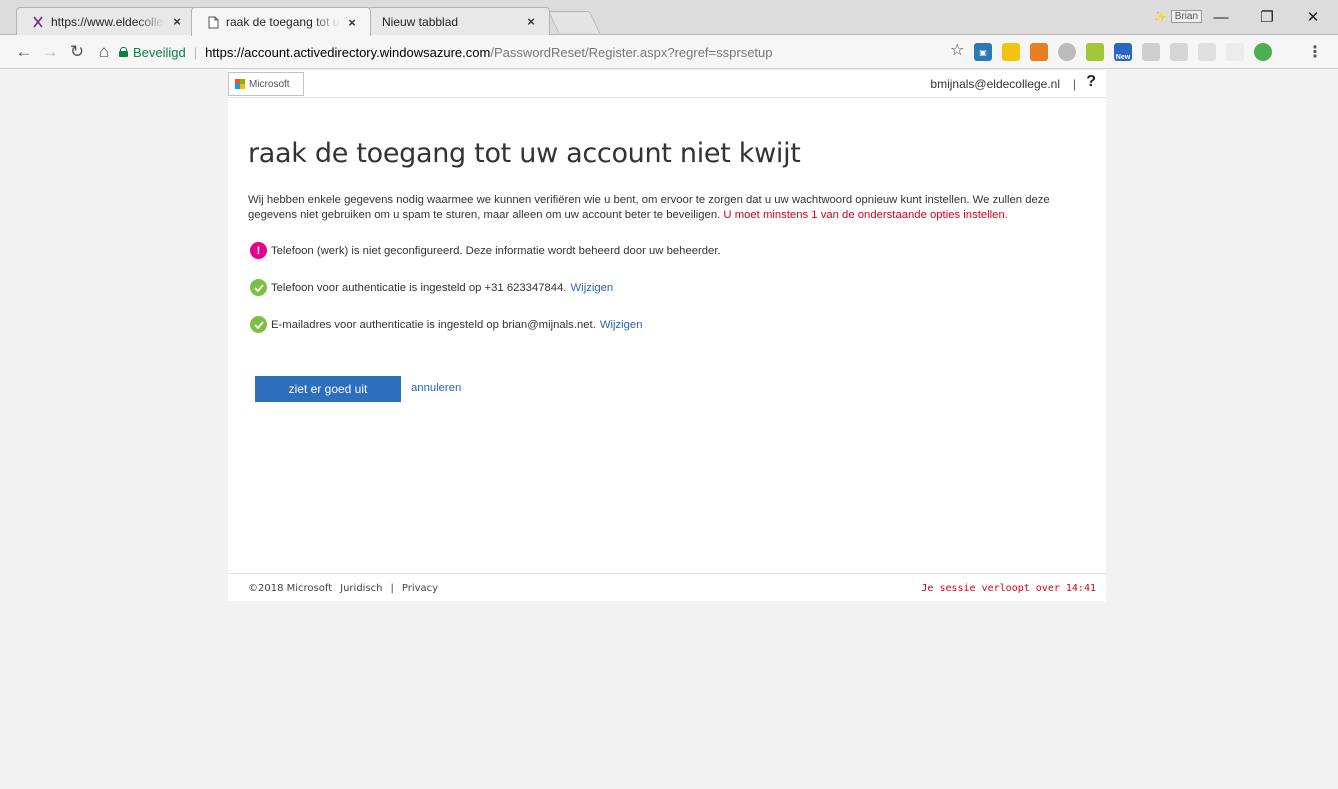 This screenshot has height=789, width=1338. What do you see at coordinates (290, 588) in the screenshot?
I see `copyright: ©2018 Microsoft` at bounding box center [290, 588].